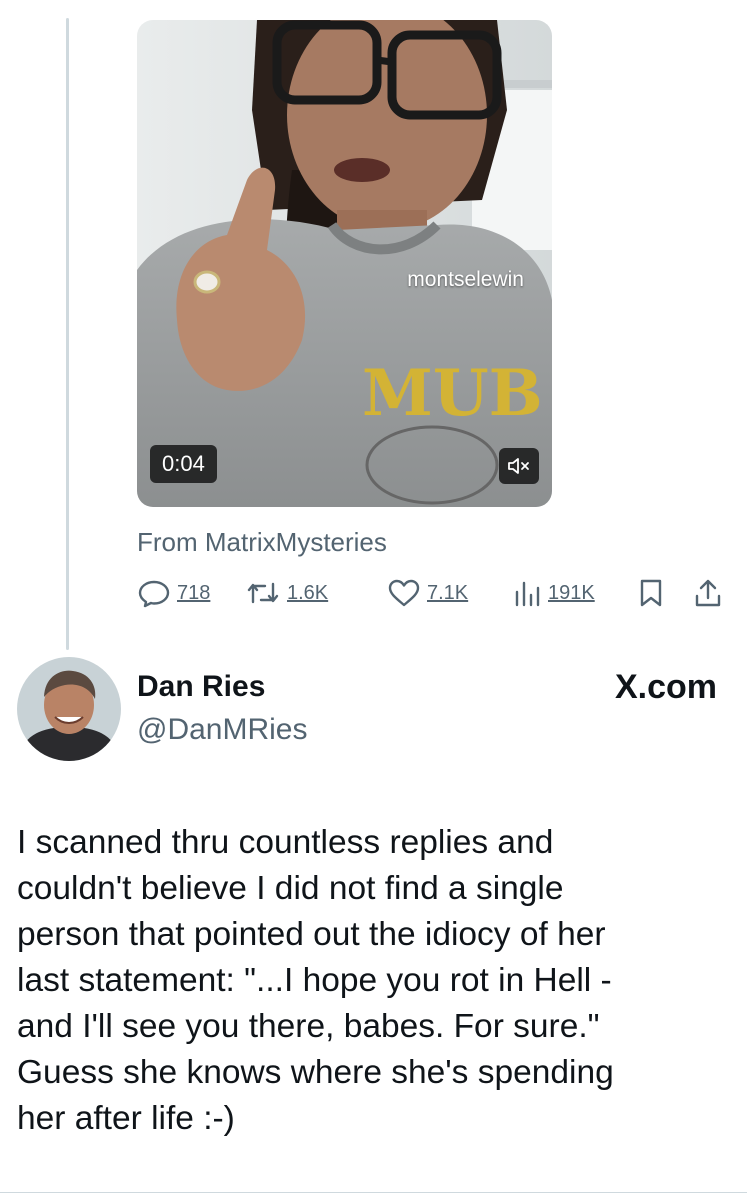 Image resolution: width=747 pixels, height=1200 pixels. I want to click on reply-icon, so click(154, 594).